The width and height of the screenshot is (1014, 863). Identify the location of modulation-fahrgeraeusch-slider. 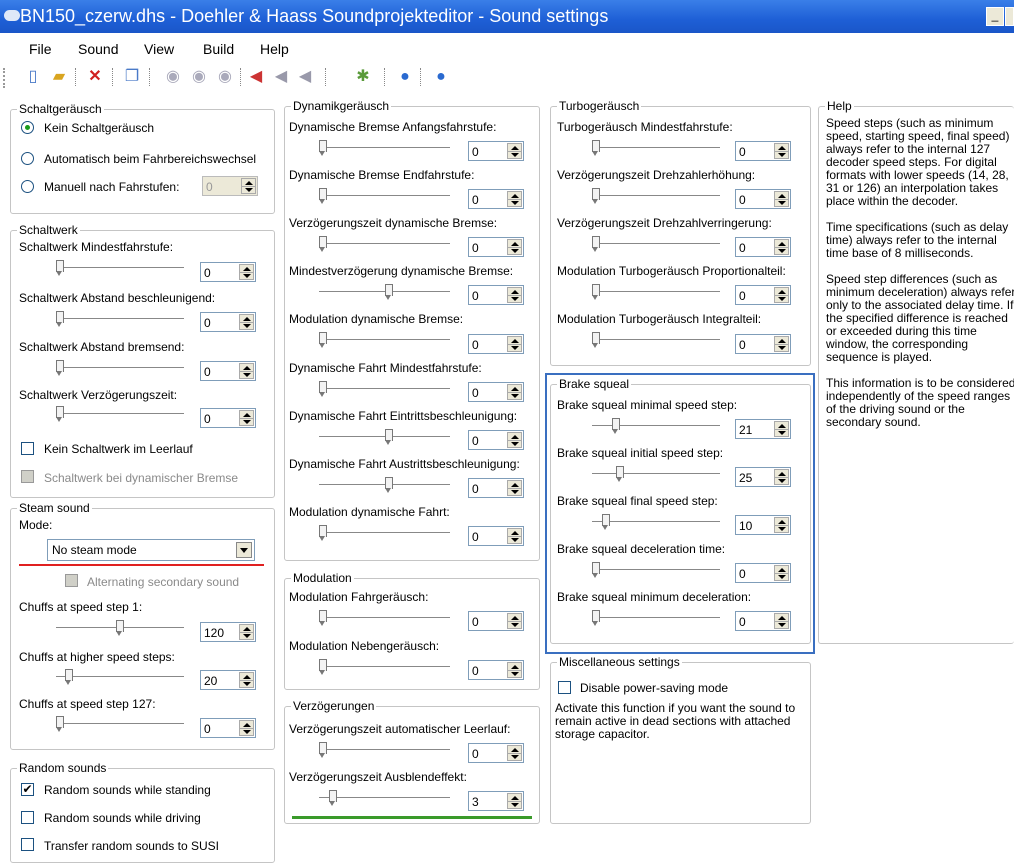
(384, 618).